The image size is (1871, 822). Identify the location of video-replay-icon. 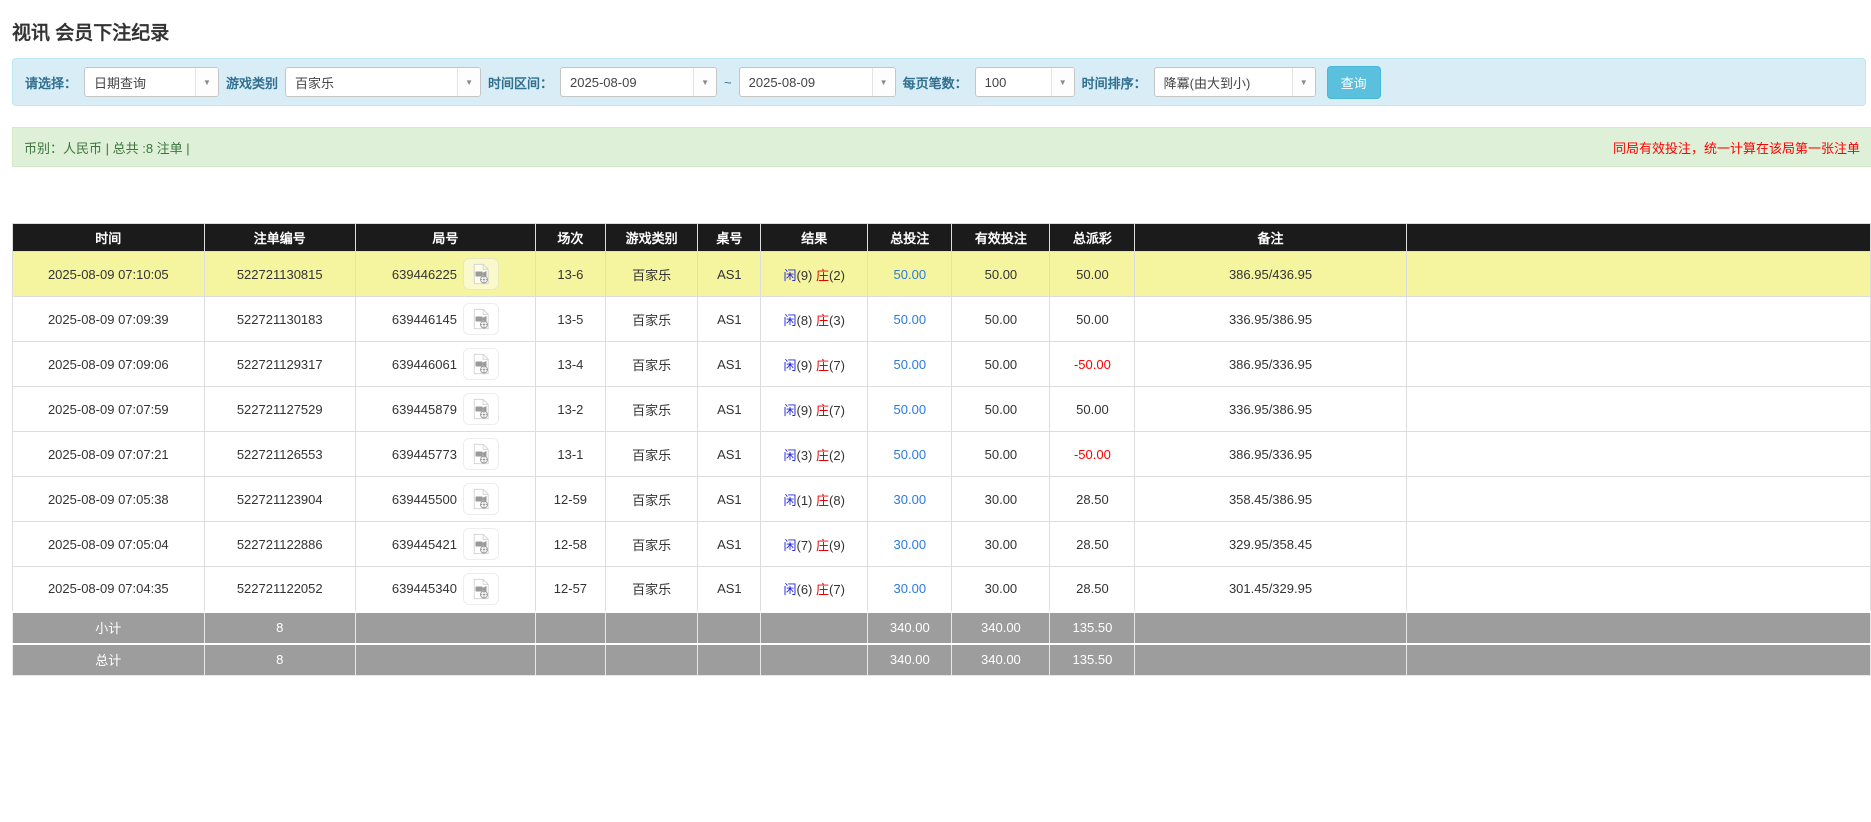
(481, 544).